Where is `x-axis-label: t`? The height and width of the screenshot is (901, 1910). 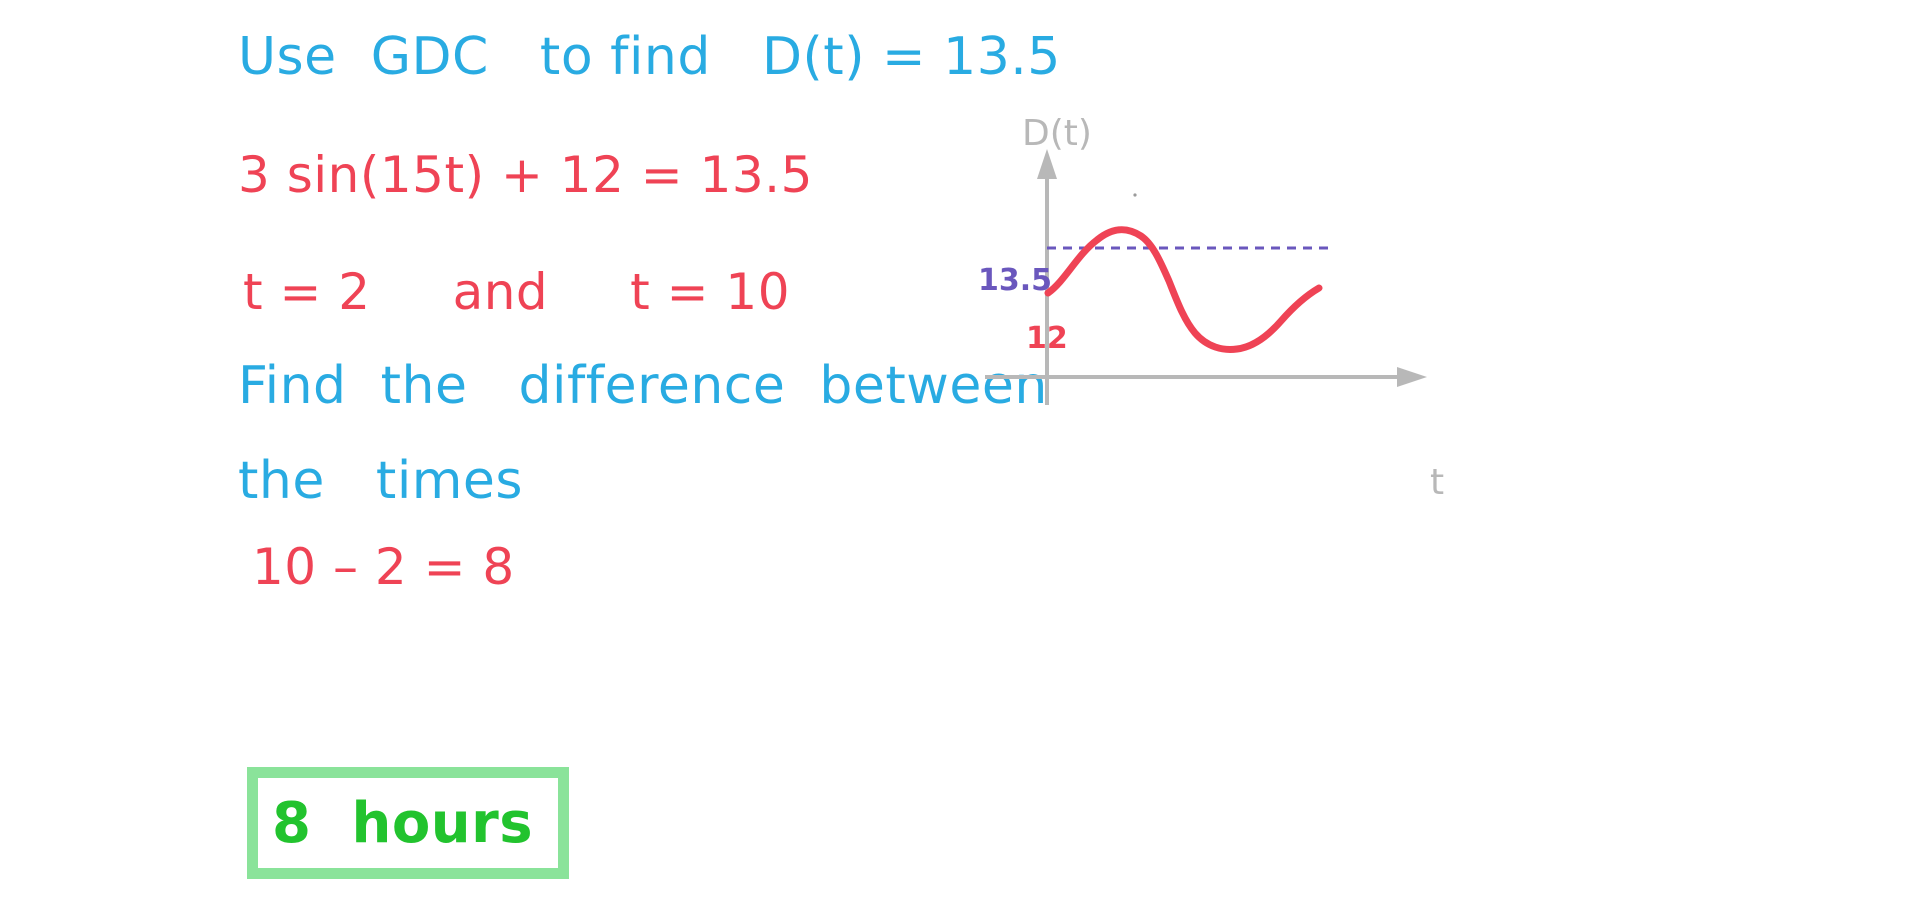 x-axis-label: t is located at coordinates (1437, 482).